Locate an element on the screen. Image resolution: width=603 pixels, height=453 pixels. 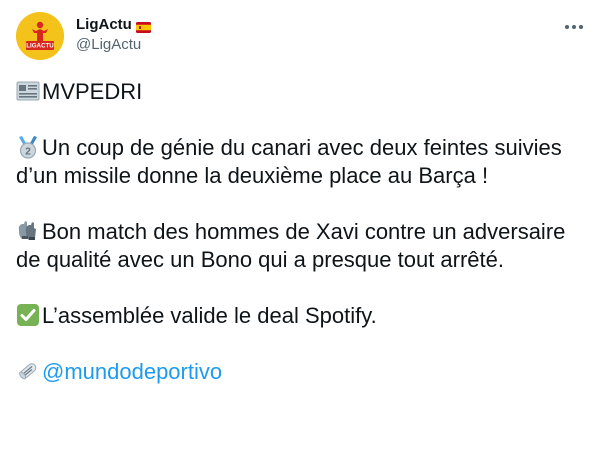
spain-flag-icon is located at coordinates (143, 26).